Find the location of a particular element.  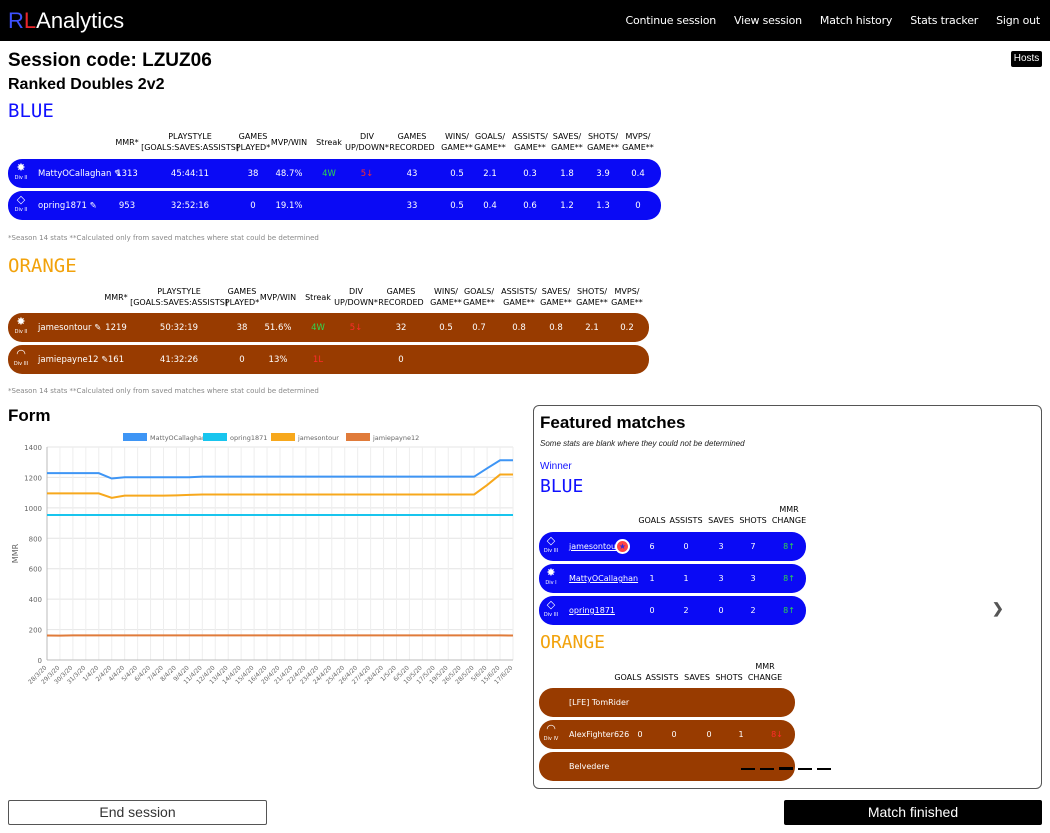

player-name: jamiepayne12 ✎ is located at coordinates (73, 360).